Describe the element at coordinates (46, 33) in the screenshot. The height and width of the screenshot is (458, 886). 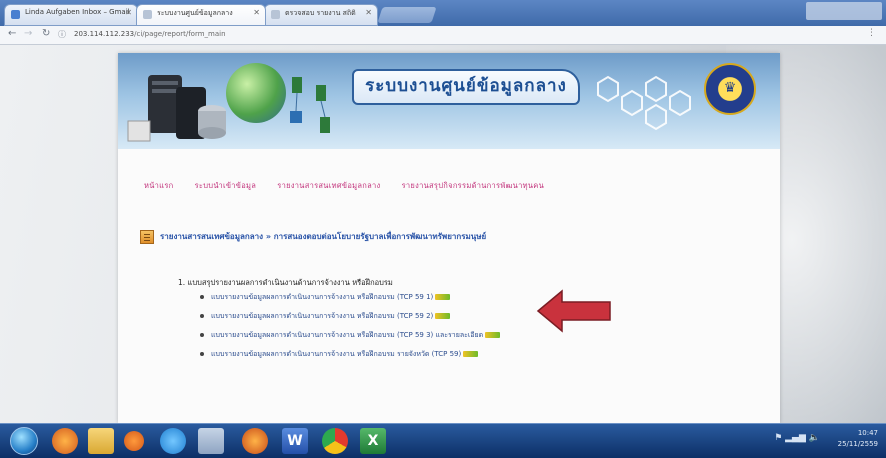
I see `reload-icon: ↻` at that location.